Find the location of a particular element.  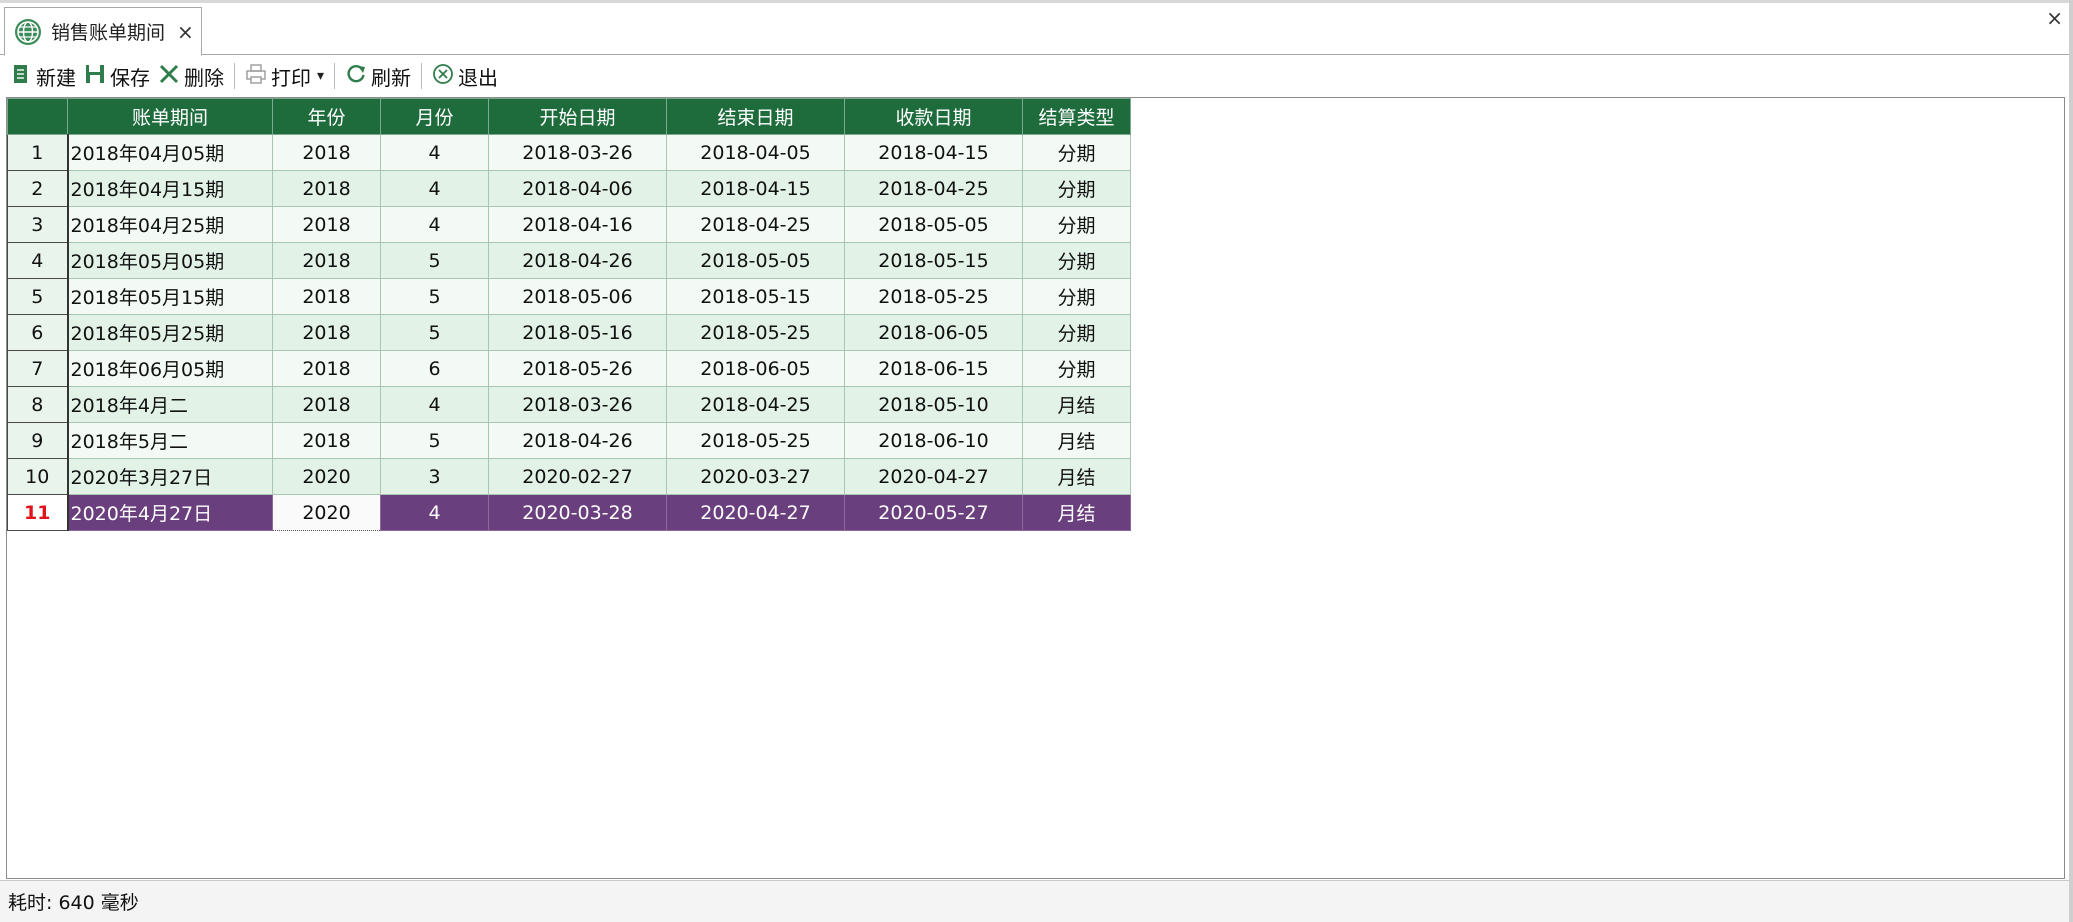

cell-payment-date: 2018-06-15 is located at coordinates (933, 368).